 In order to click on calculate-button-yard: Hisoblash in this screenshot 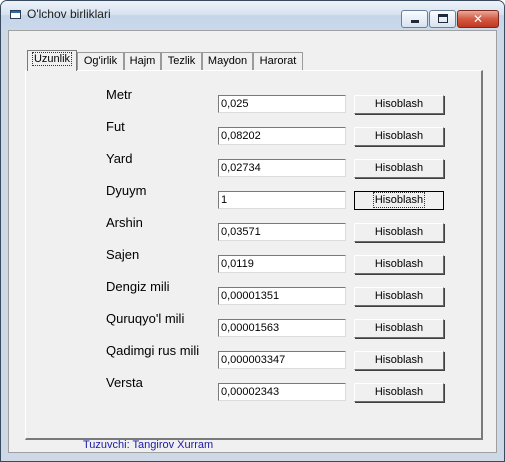, I will do `click(399, 168)`.